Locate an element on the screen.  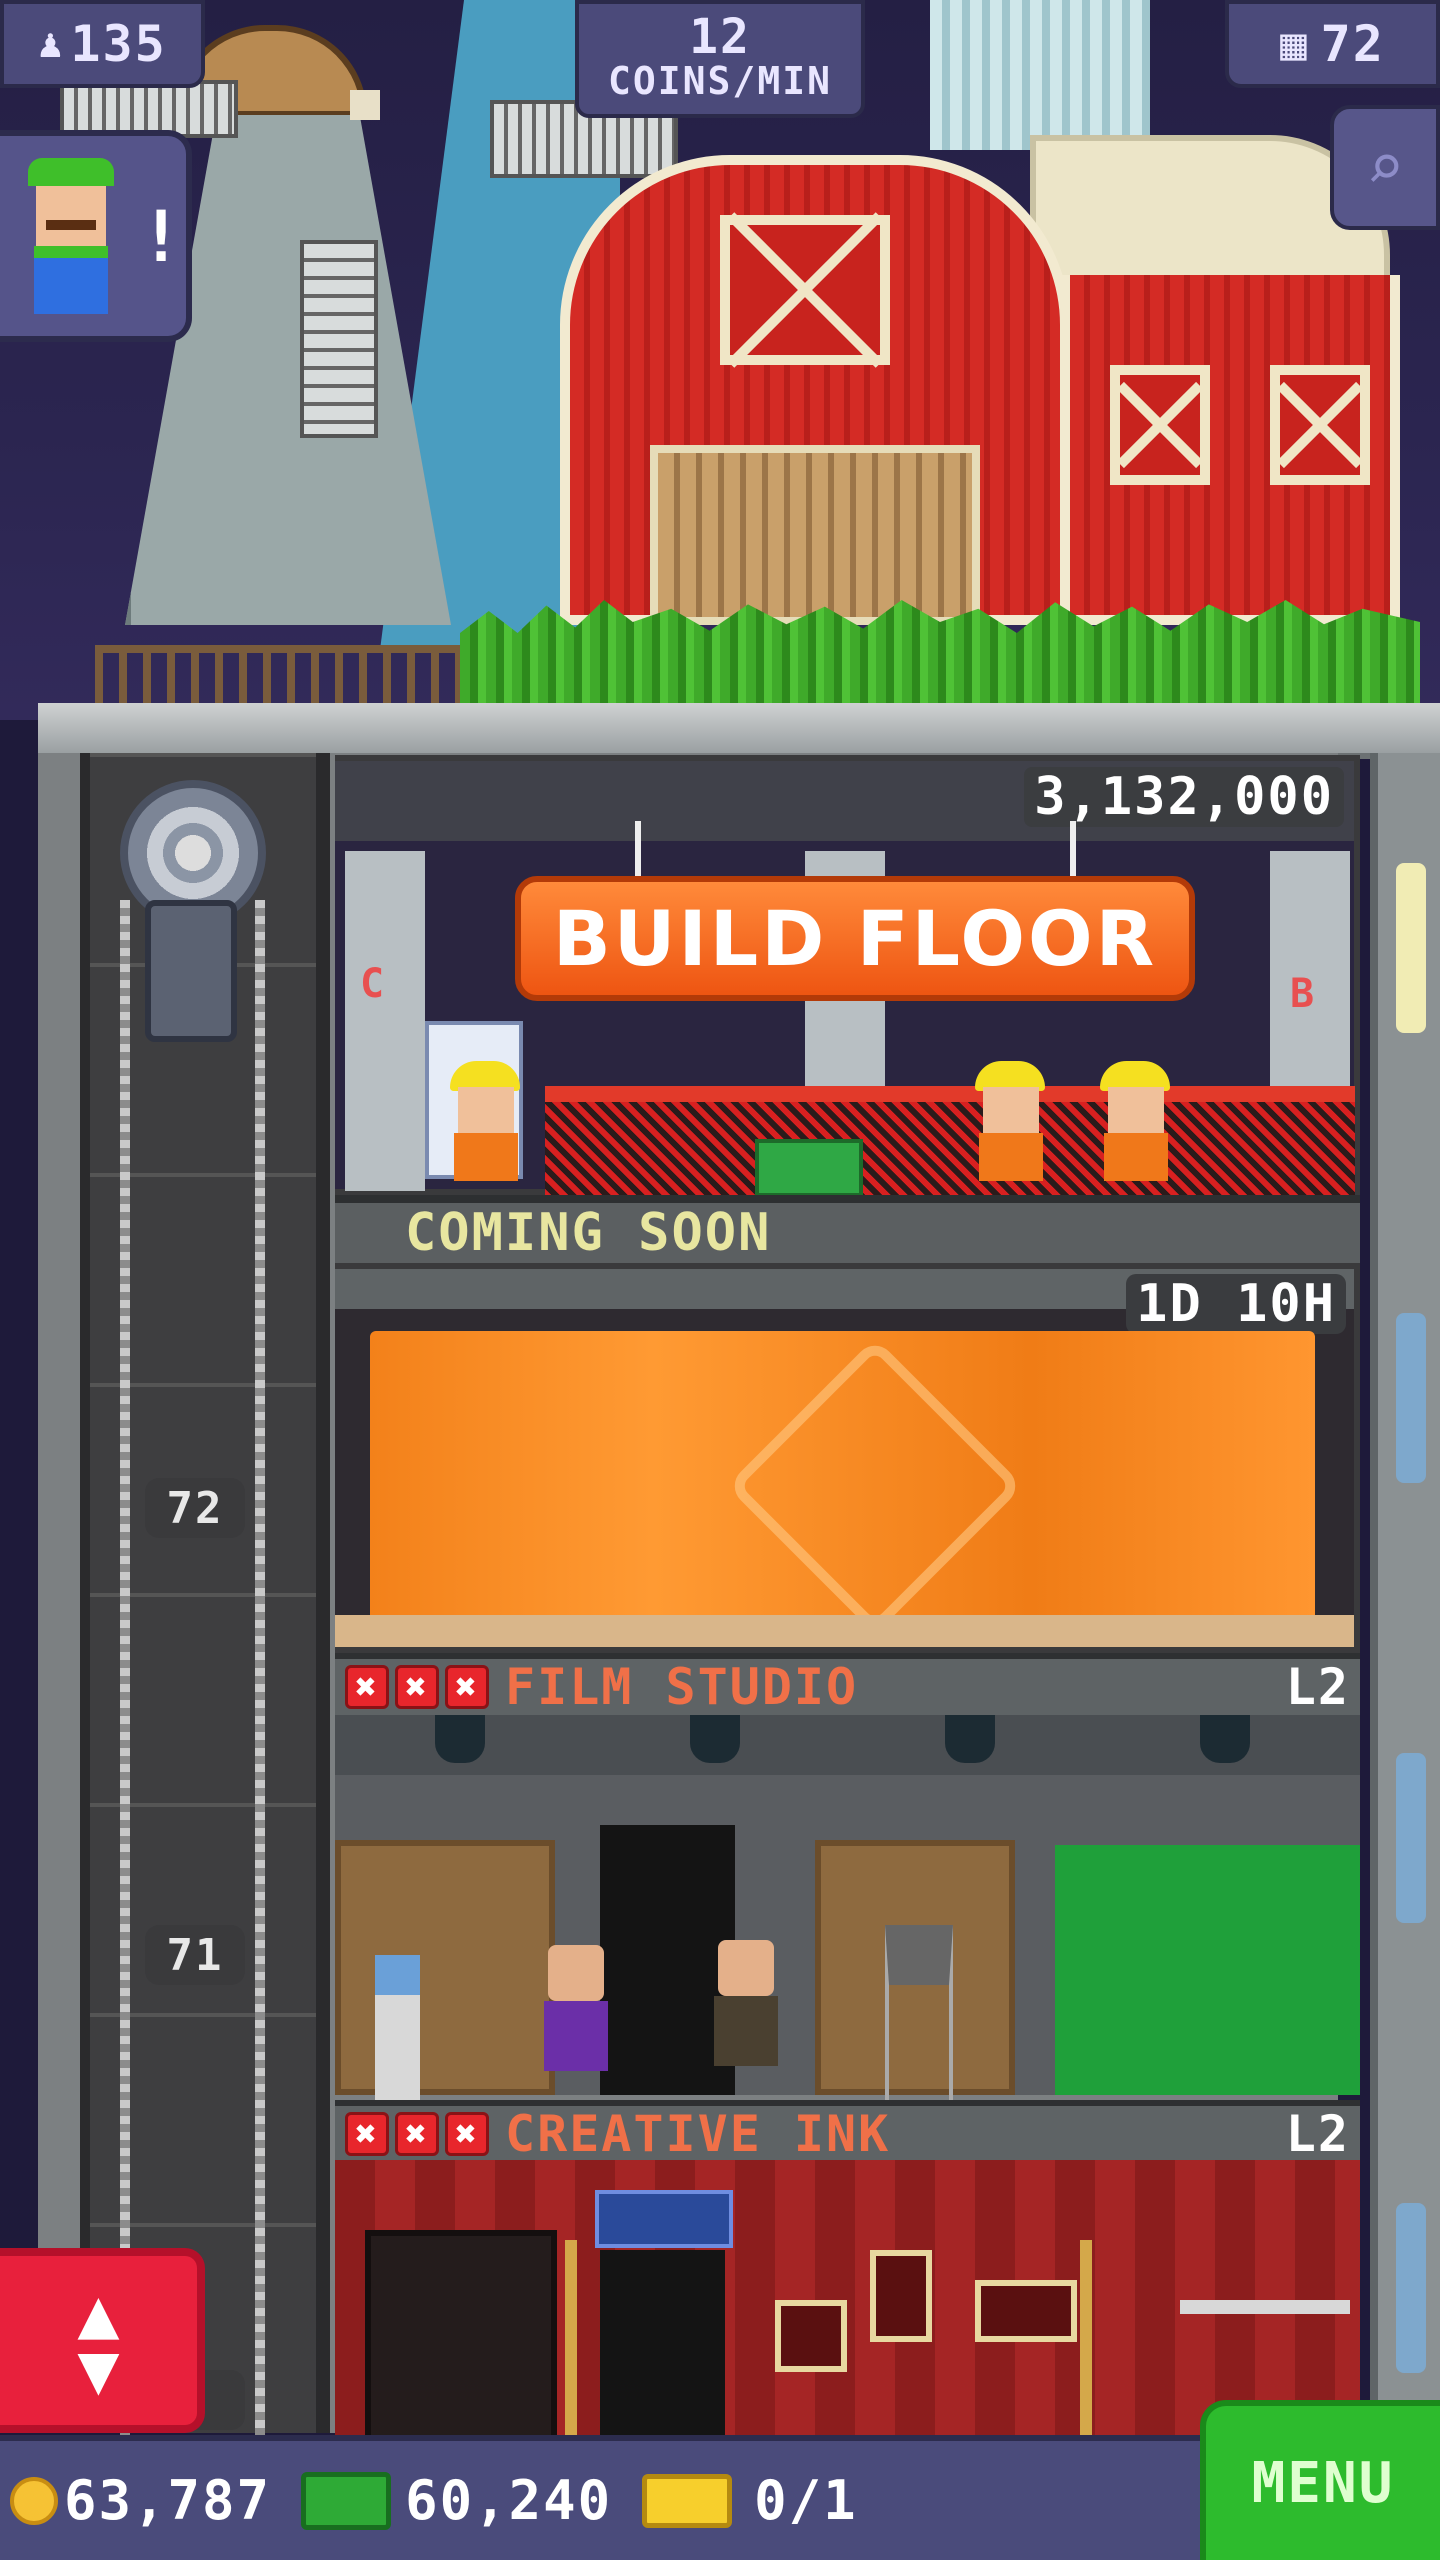
magnifier-icon: ⌕ is located at coordinates (1385, 167).